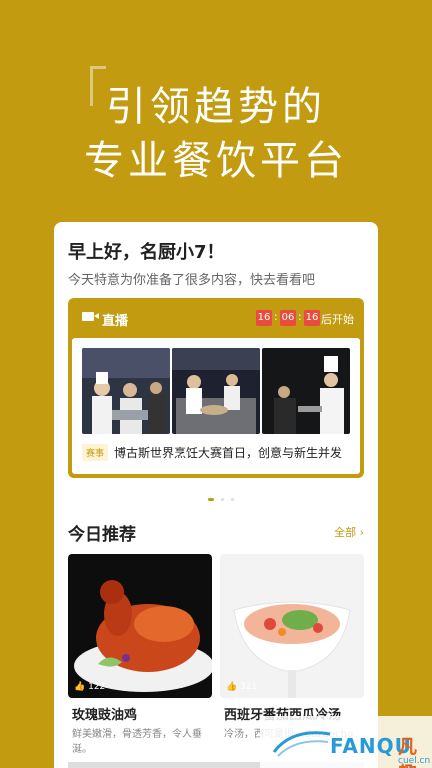 The width and height of the screenshot is (432, 768). Describe the element at coordinates (361, 532) in the screenshot. I see `chevron-right-icon: ›` at that location.